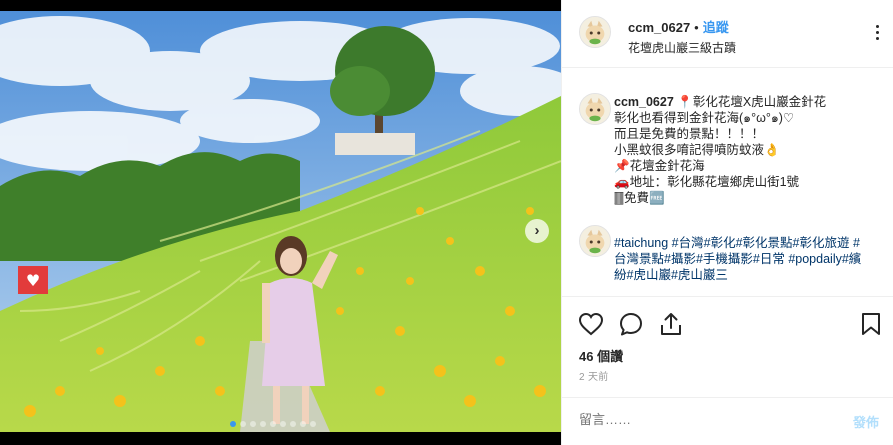 Image resolution: width=893 pixels, height=445 pixels. I want to click on comment-bubble-icon, so click(631, 324).